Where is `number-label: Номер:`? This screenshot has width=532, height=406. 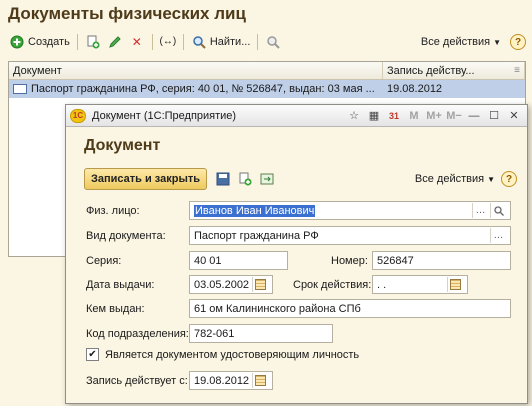 number-label: Номер: is located at coordinates (349, 261).